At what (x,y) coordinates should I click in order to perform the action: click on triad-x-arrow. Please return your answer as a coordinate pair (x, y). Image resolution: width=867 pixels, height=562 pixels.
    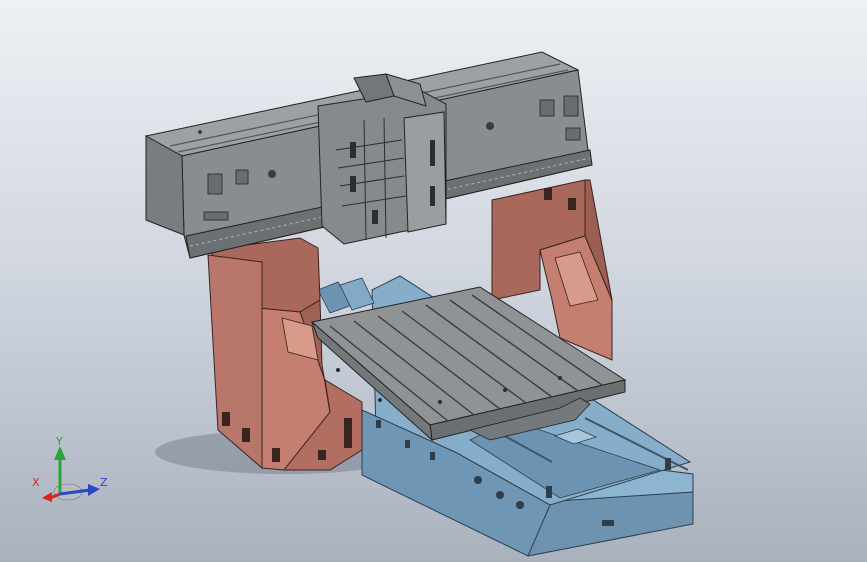
    Looking at the image, I should click on (47, 497).